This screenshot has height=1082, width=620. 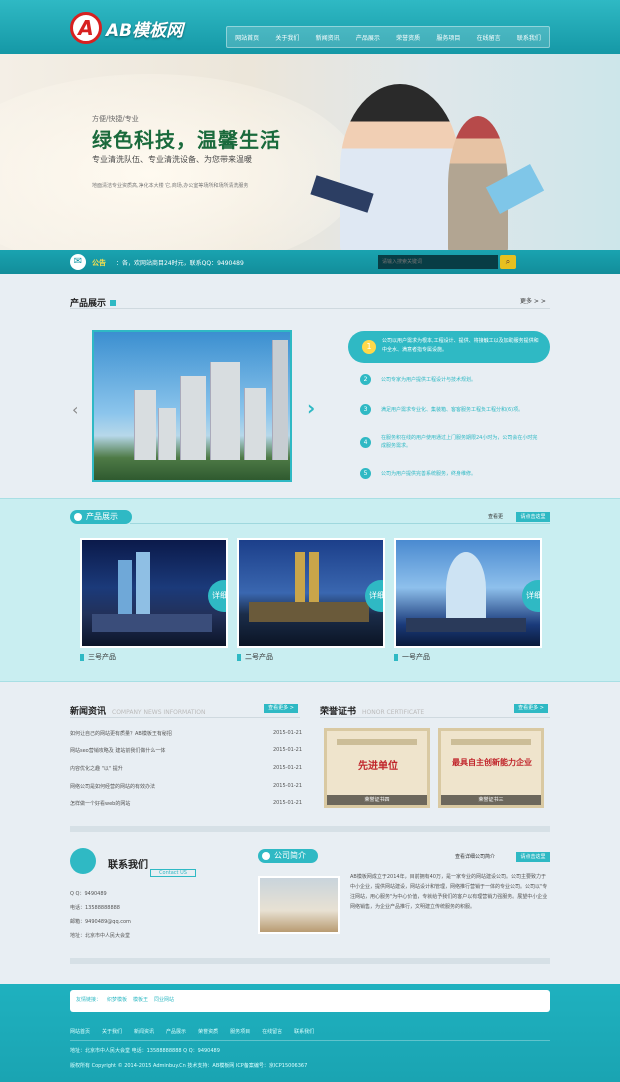 I want to click on honor-certificate: 先进单位 荣誉证书四, so click(x=377, y=768).